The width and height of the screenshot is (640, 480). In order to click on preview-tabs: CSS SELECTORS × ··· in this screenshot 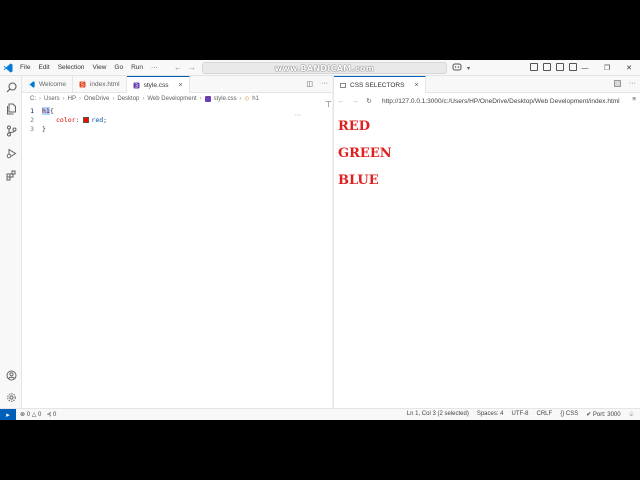, I will do `click(487, 84)`.